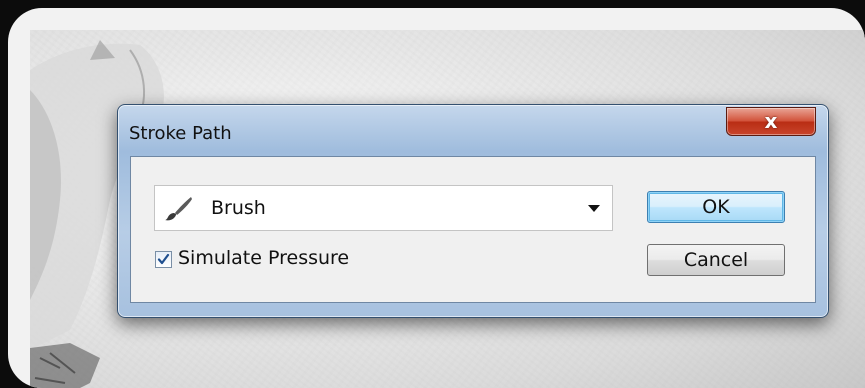 Image resolution: width=865 pixels, height=388 pixels. What do you see at coordinates (180, 133) in the screenshot?
I see `dialog-title: Stroke Path` at bounding box center [180, 133].